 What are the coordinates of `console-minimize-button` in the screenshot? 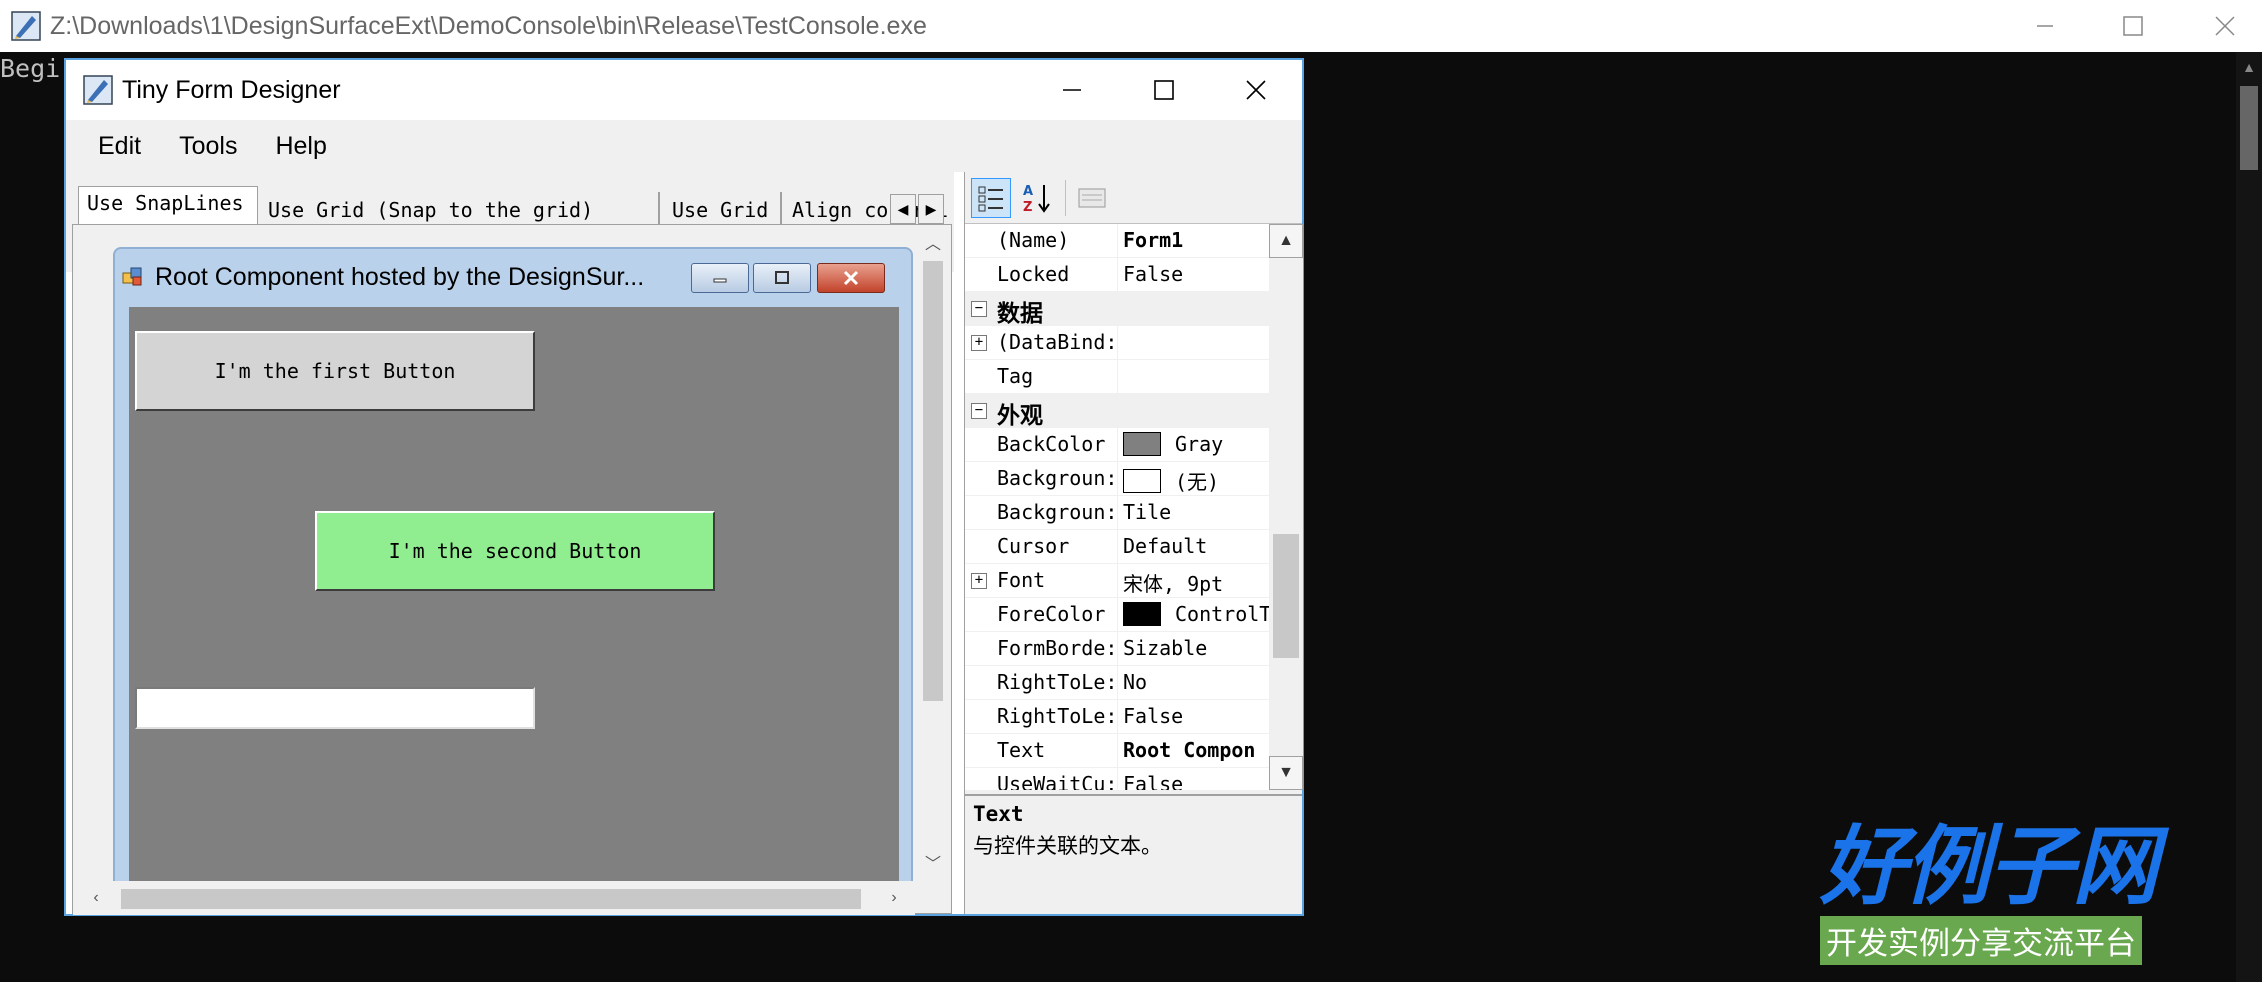 It's located at (2045, 26).